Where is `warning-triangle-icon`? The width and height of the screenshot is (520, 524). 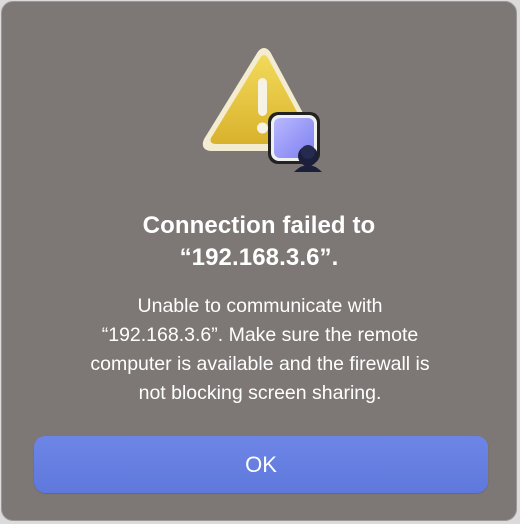 warning-triangle-icon is located at coordinates (262, 110).